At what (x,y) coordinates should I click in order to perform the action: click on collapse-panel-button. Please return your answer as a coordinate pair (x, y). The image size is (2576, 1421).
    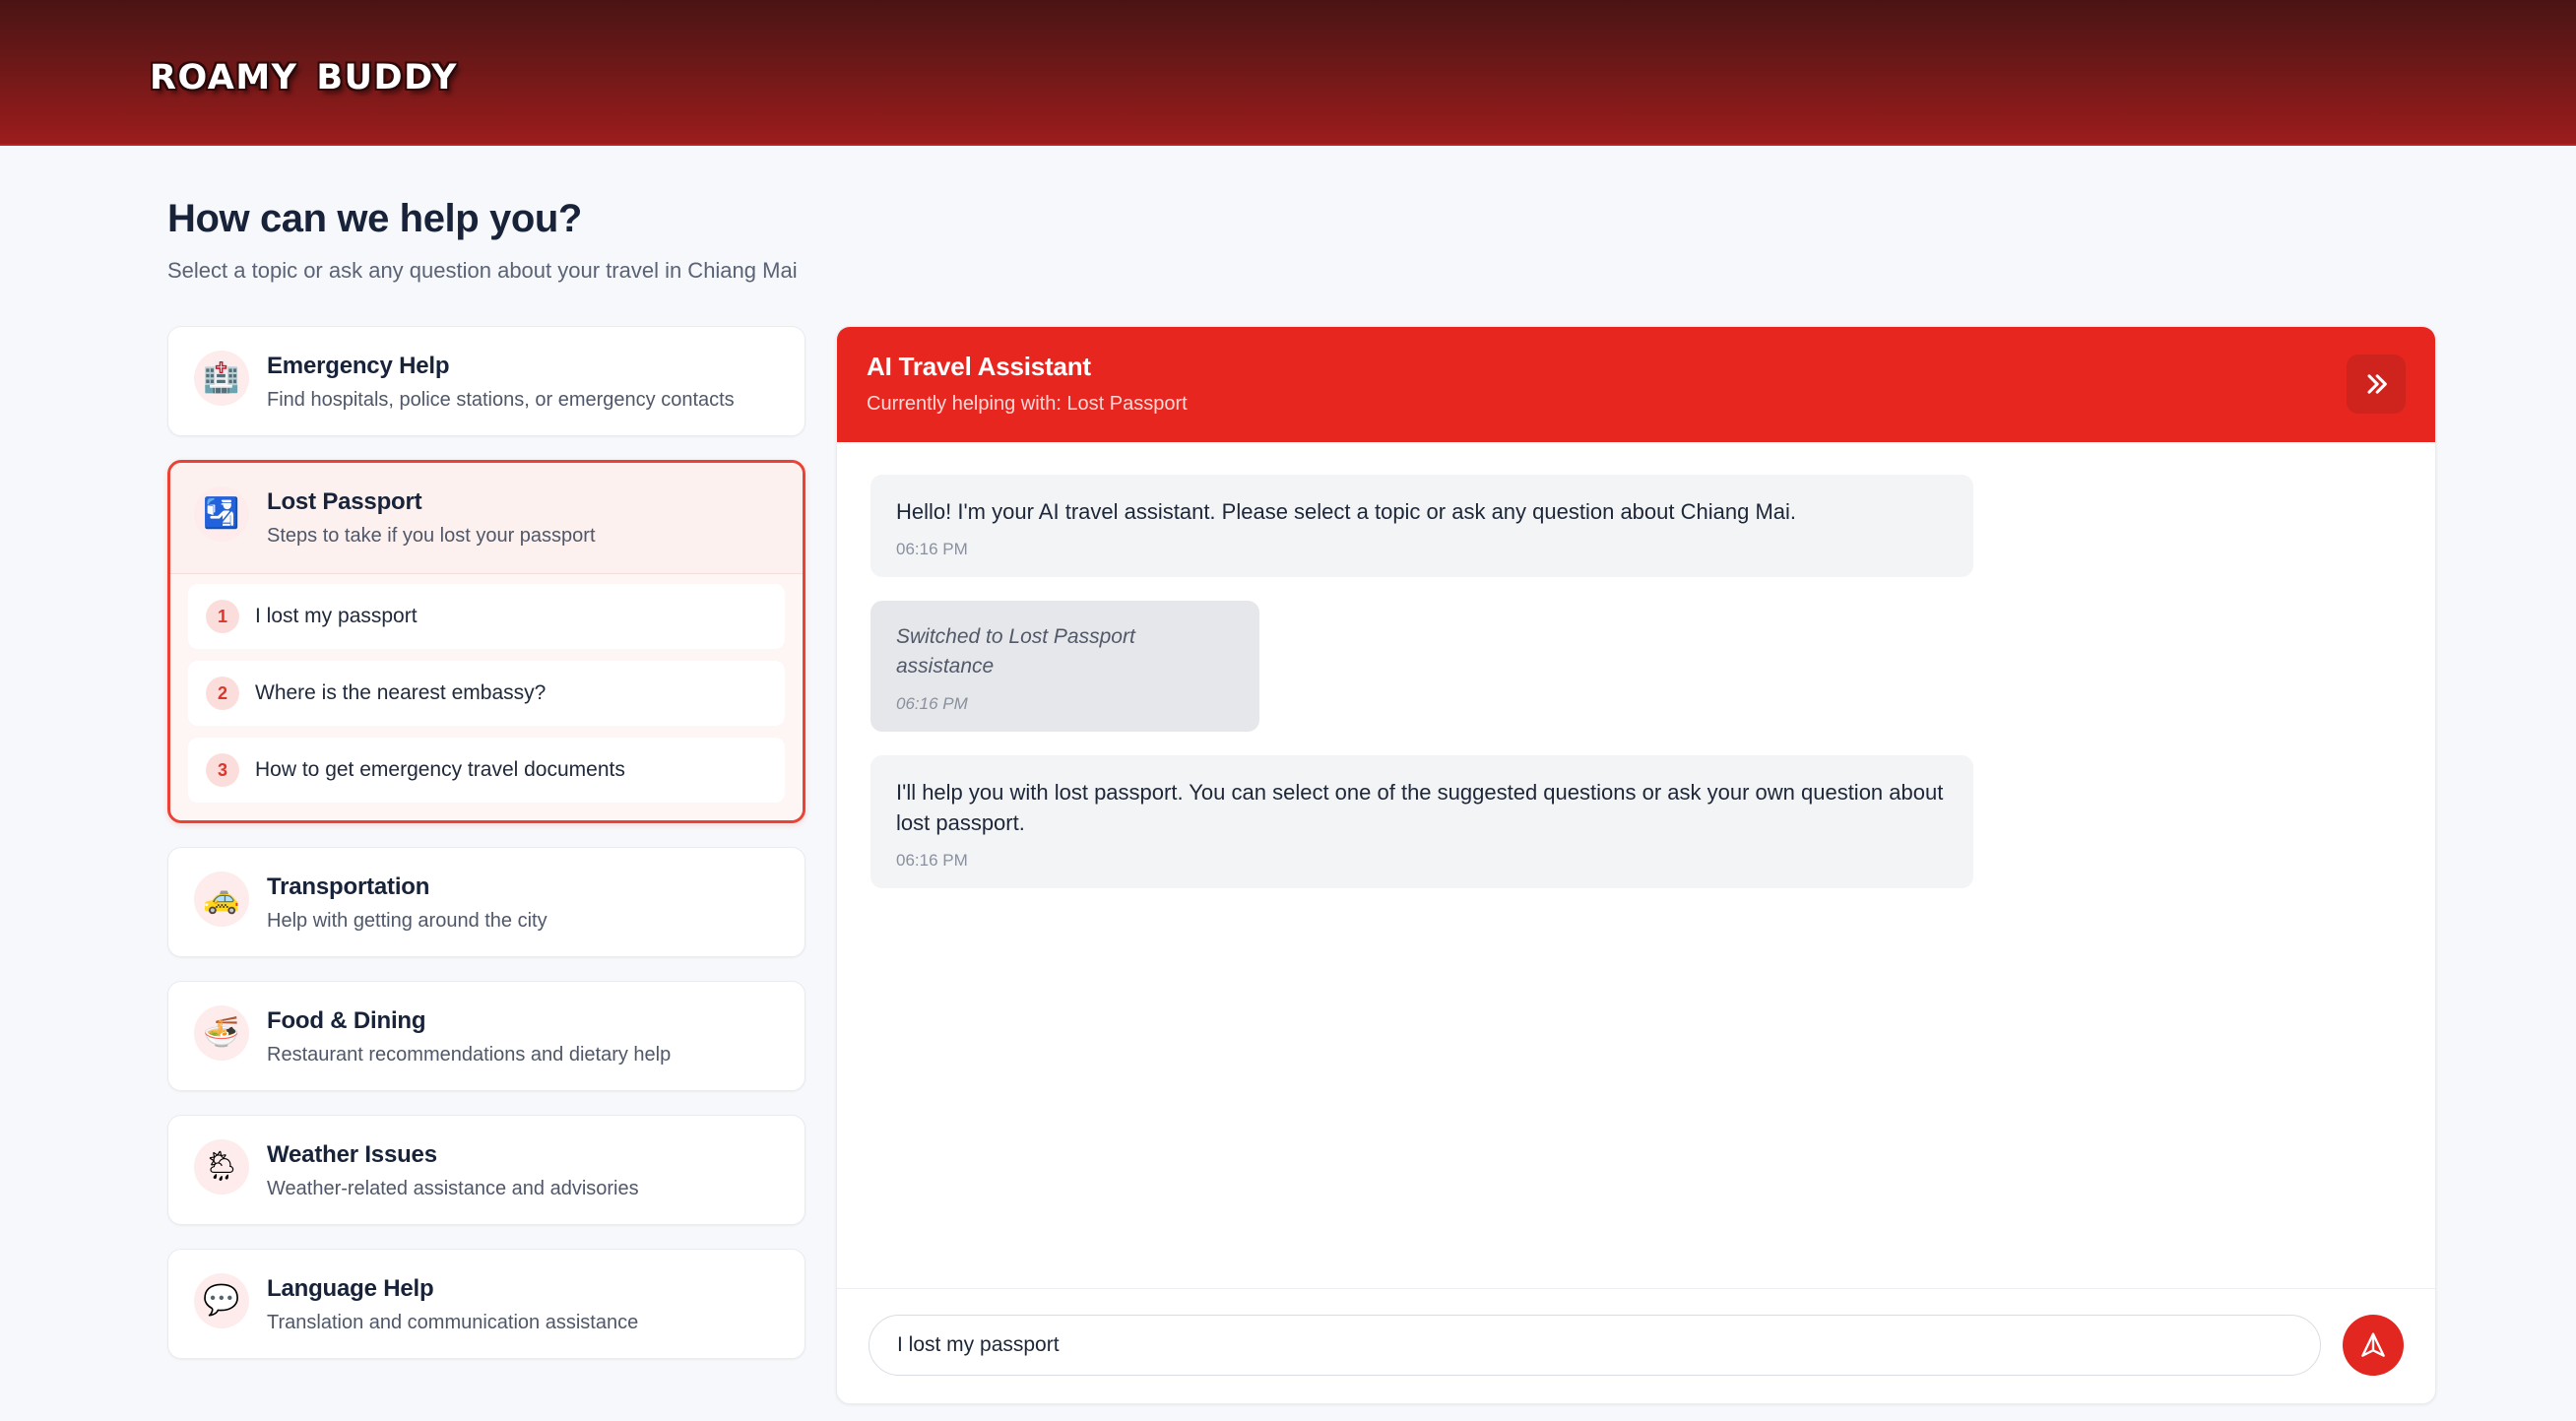
    Looking at the image, I should click on (2376, 384).